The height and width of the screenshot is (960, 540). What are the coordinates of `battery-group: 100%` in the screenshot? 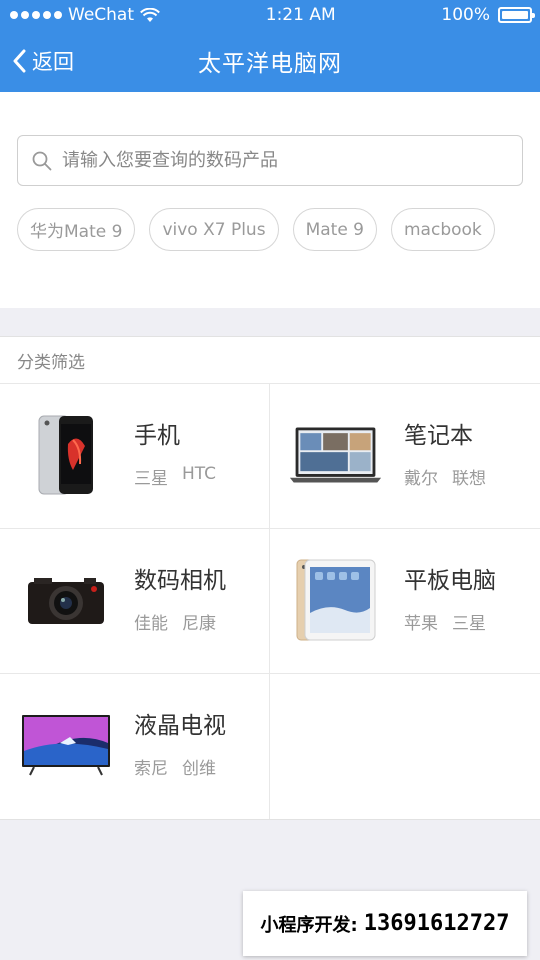 It's located at (488, 15).